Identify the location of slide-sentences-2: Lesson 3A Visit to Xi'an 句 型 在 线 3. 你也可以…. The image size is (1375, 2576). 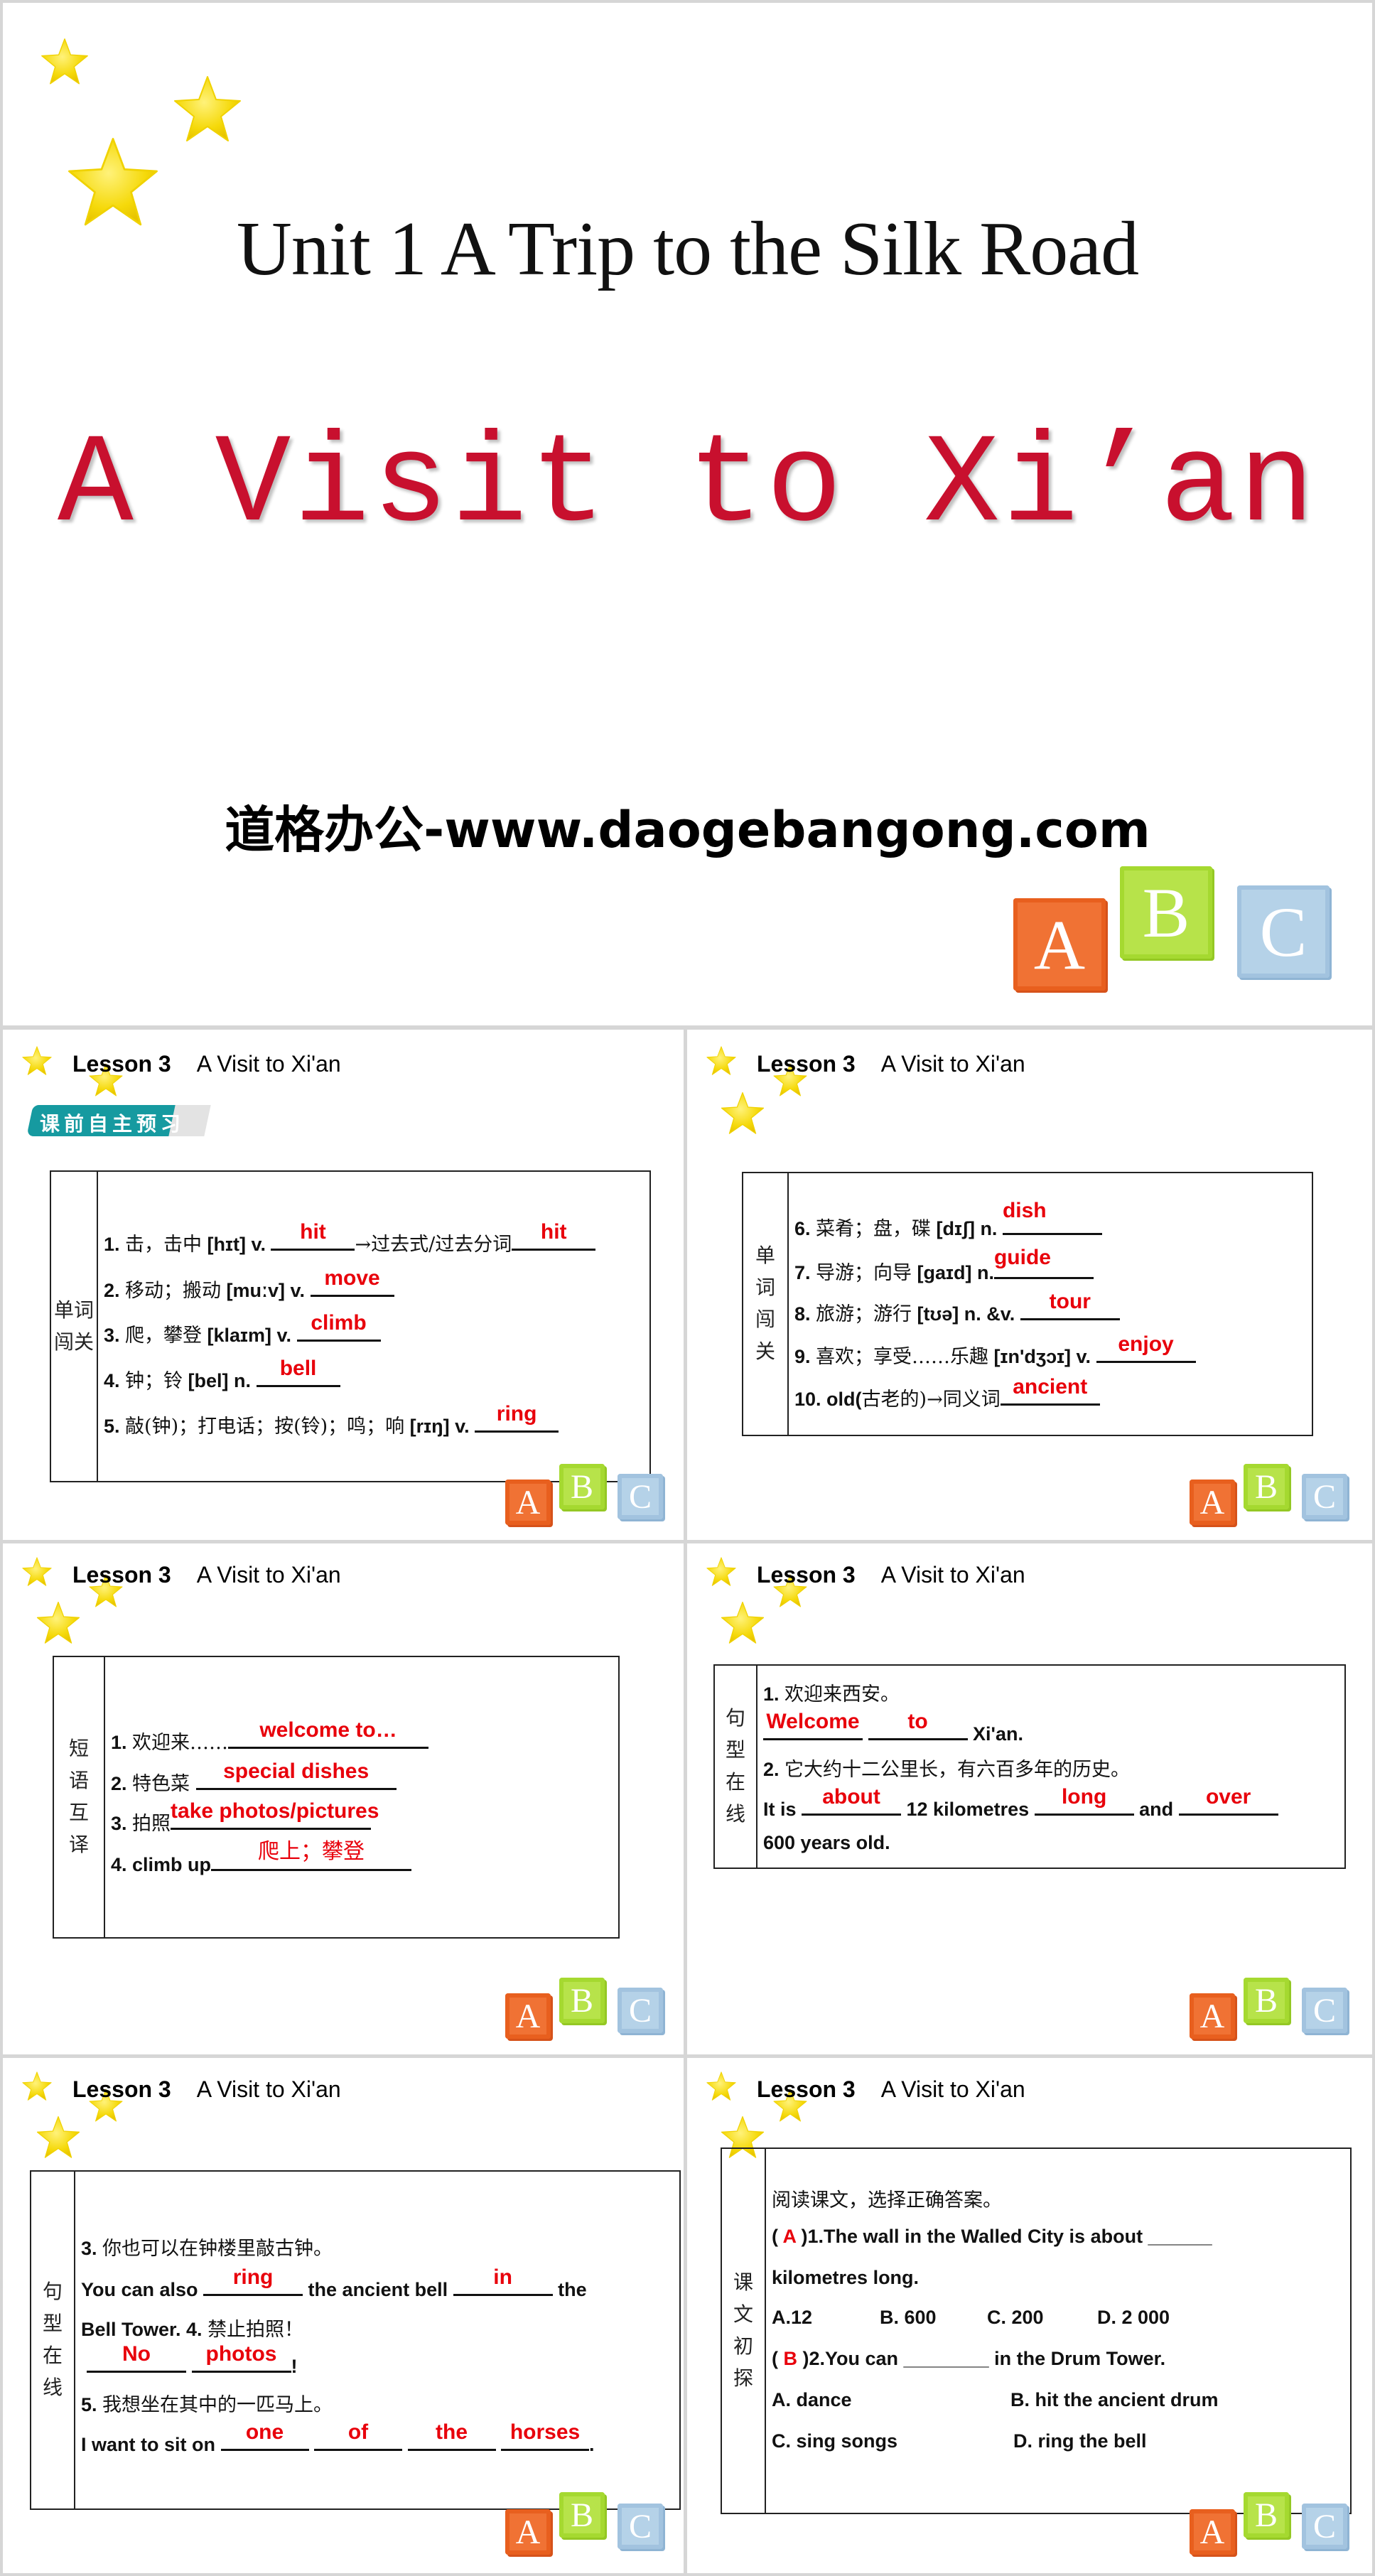
(343, 2315).